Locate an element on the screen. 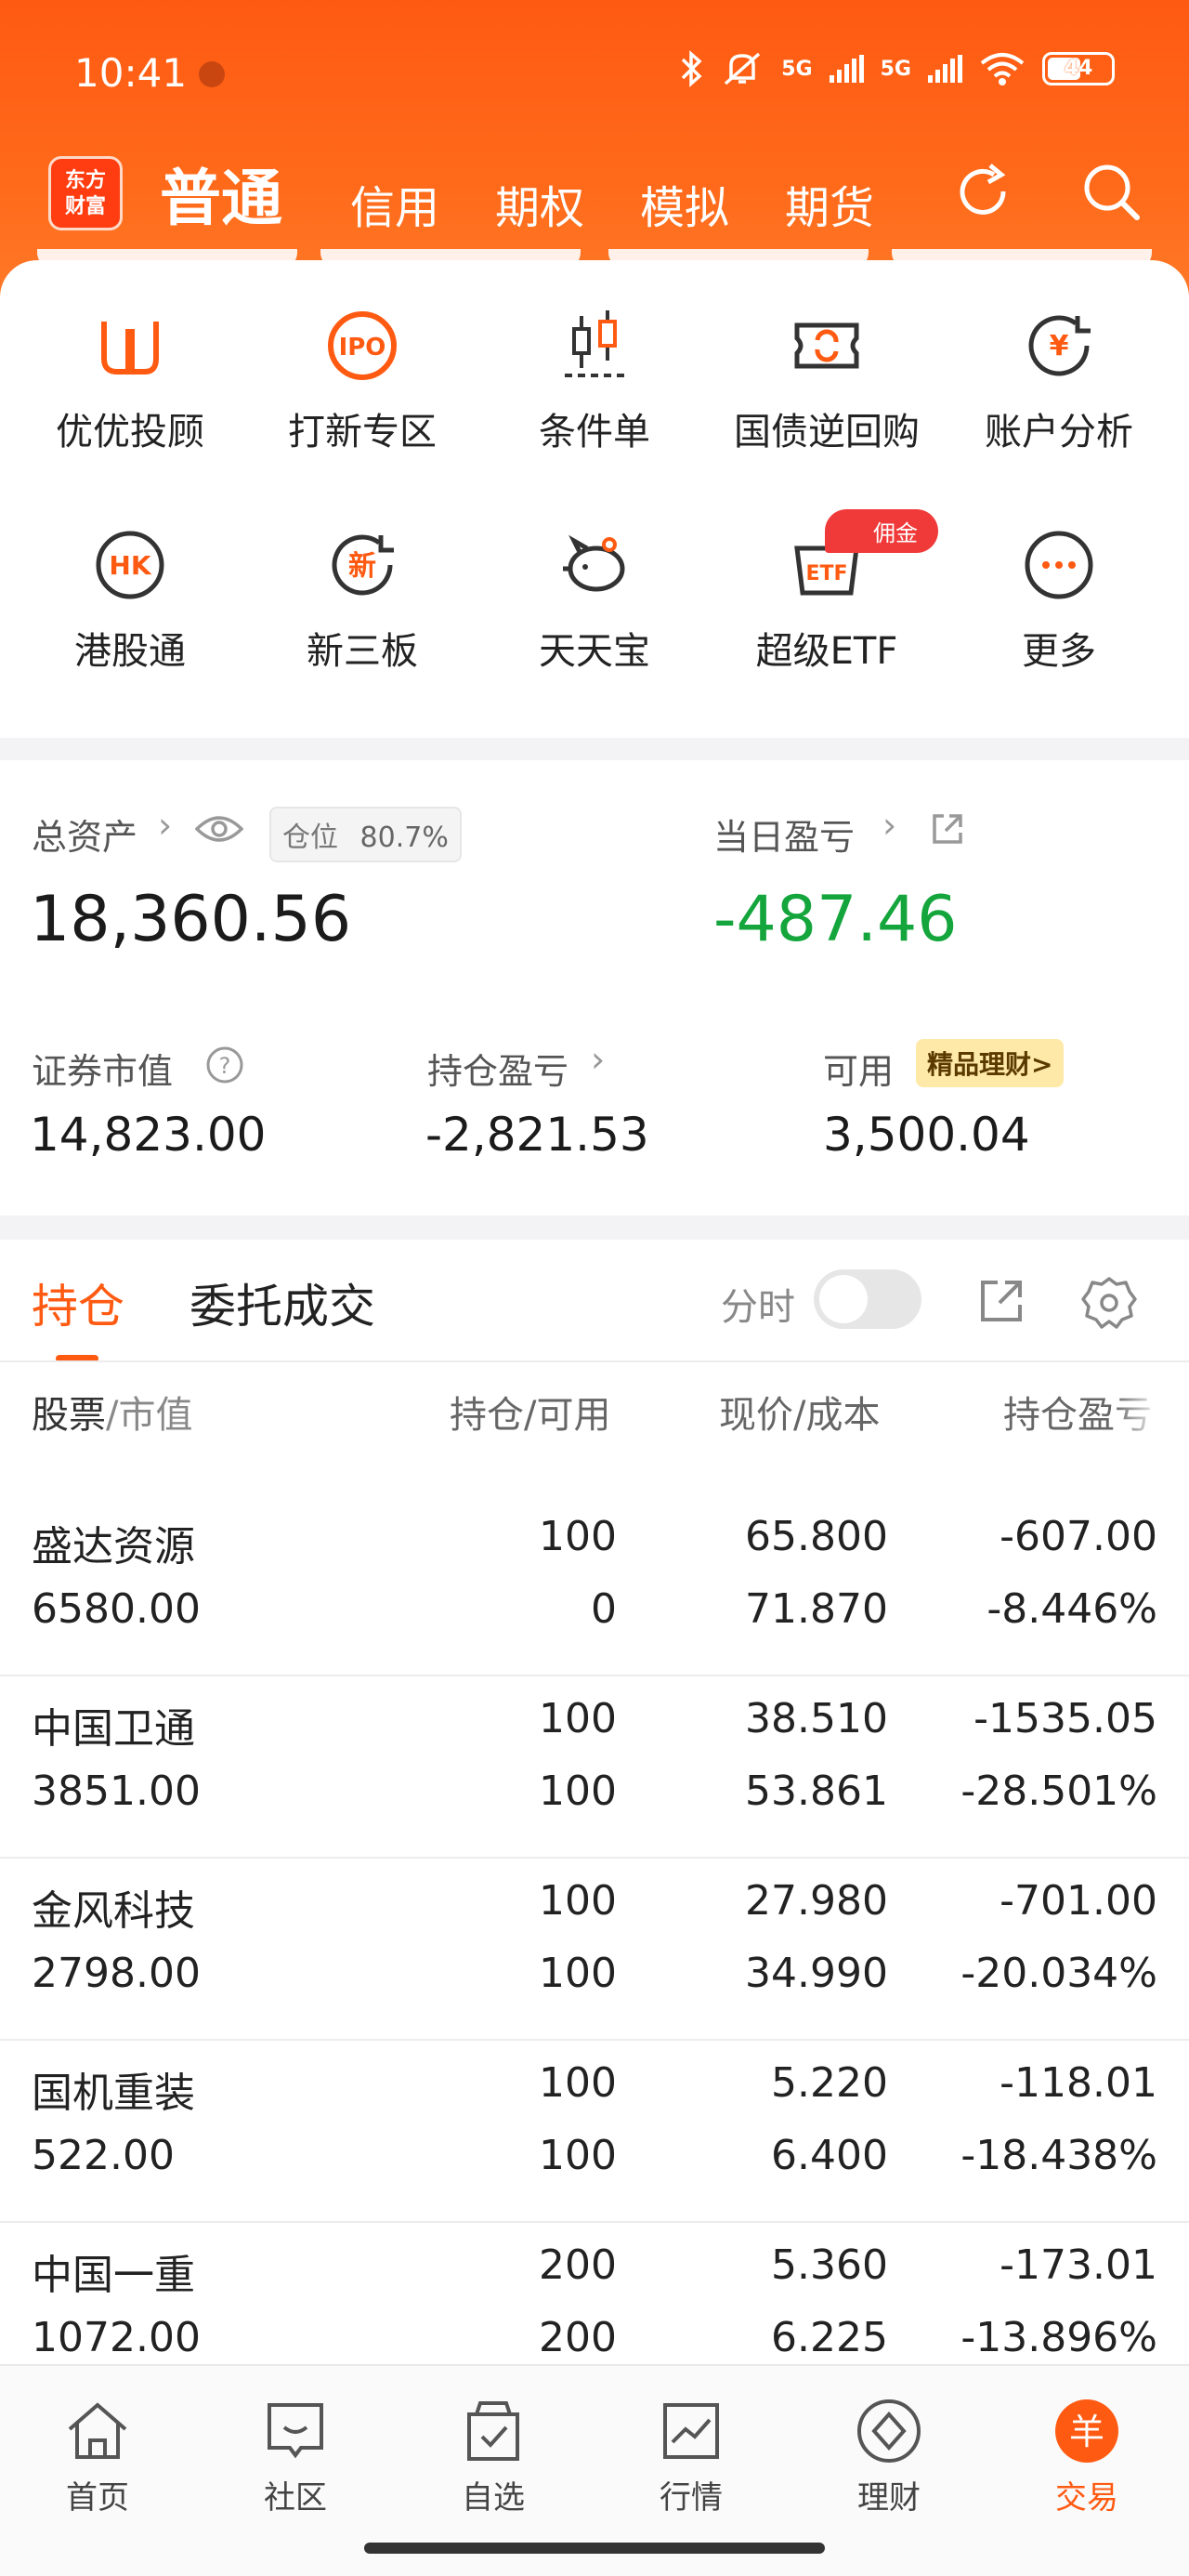 The height and width of the screenshot is (2576, 1189). grid-item-treasury-repo: 国债逆回购 is located at coordinates (826, 381).